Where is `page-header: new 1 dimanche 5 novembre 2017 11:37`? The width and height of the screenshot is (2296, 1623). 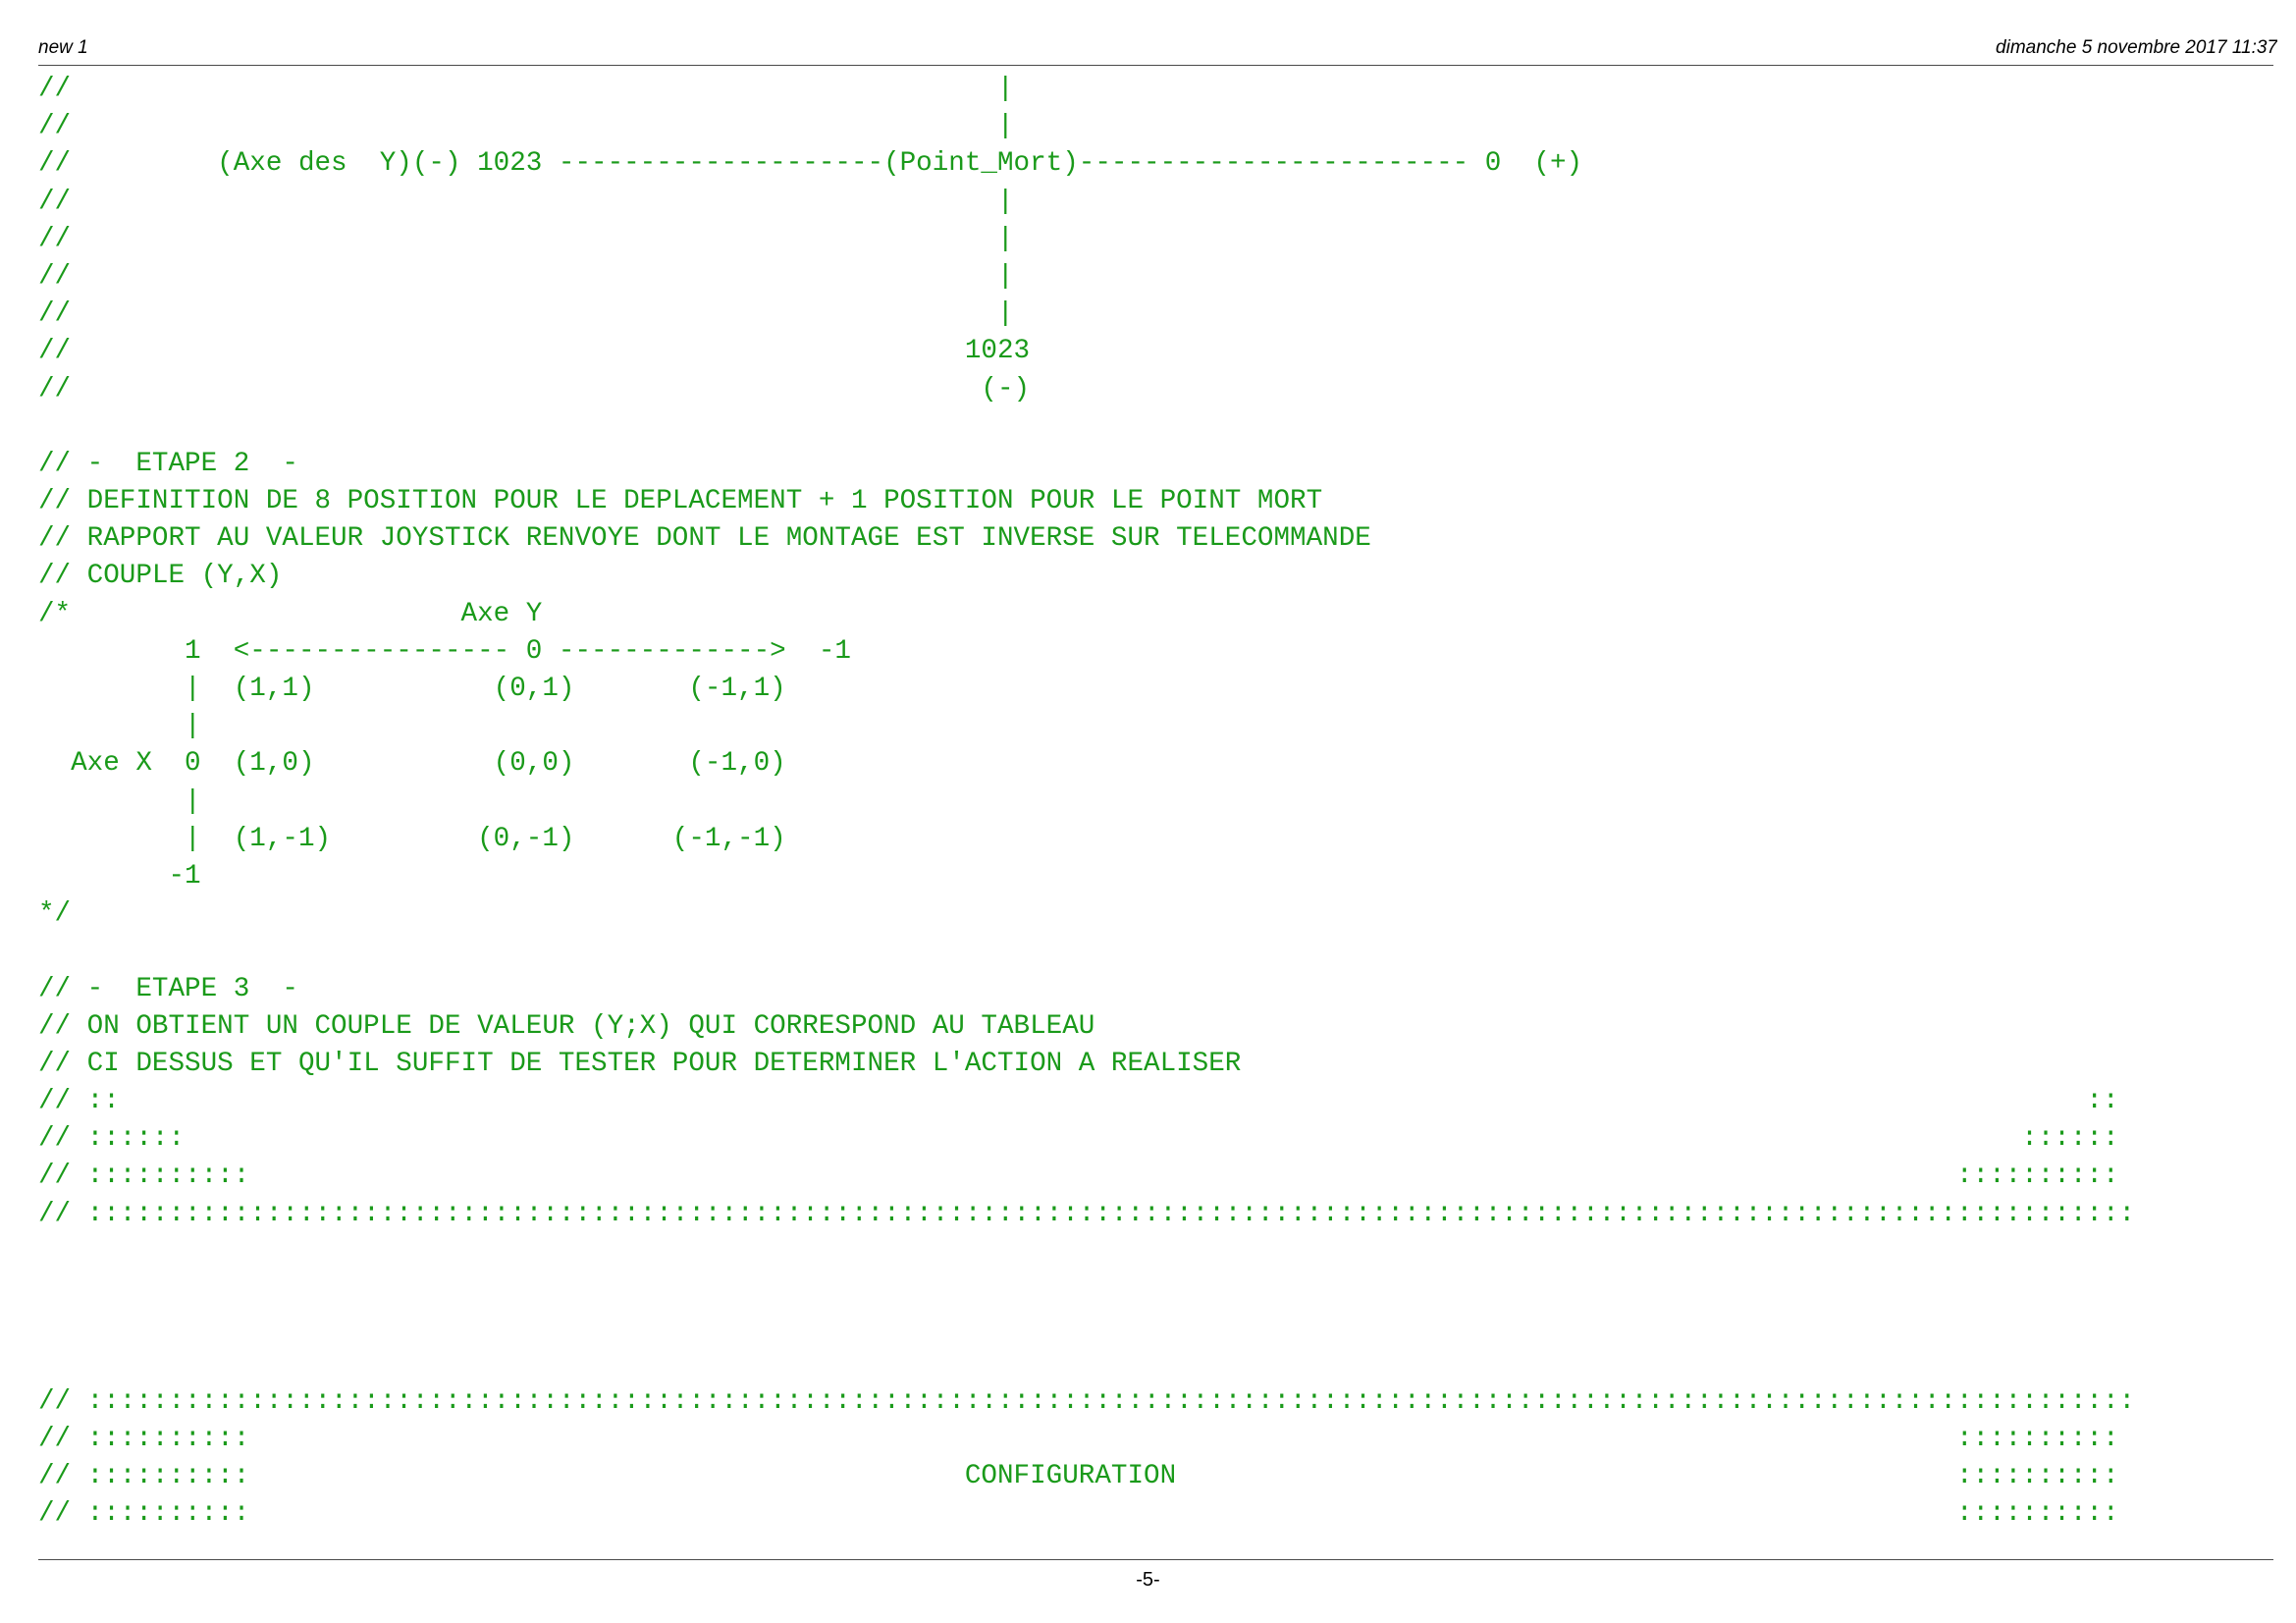
page-header: new 1 dimanche 5 novembre 2017 11:37 is located at coordinates (1157, 49).